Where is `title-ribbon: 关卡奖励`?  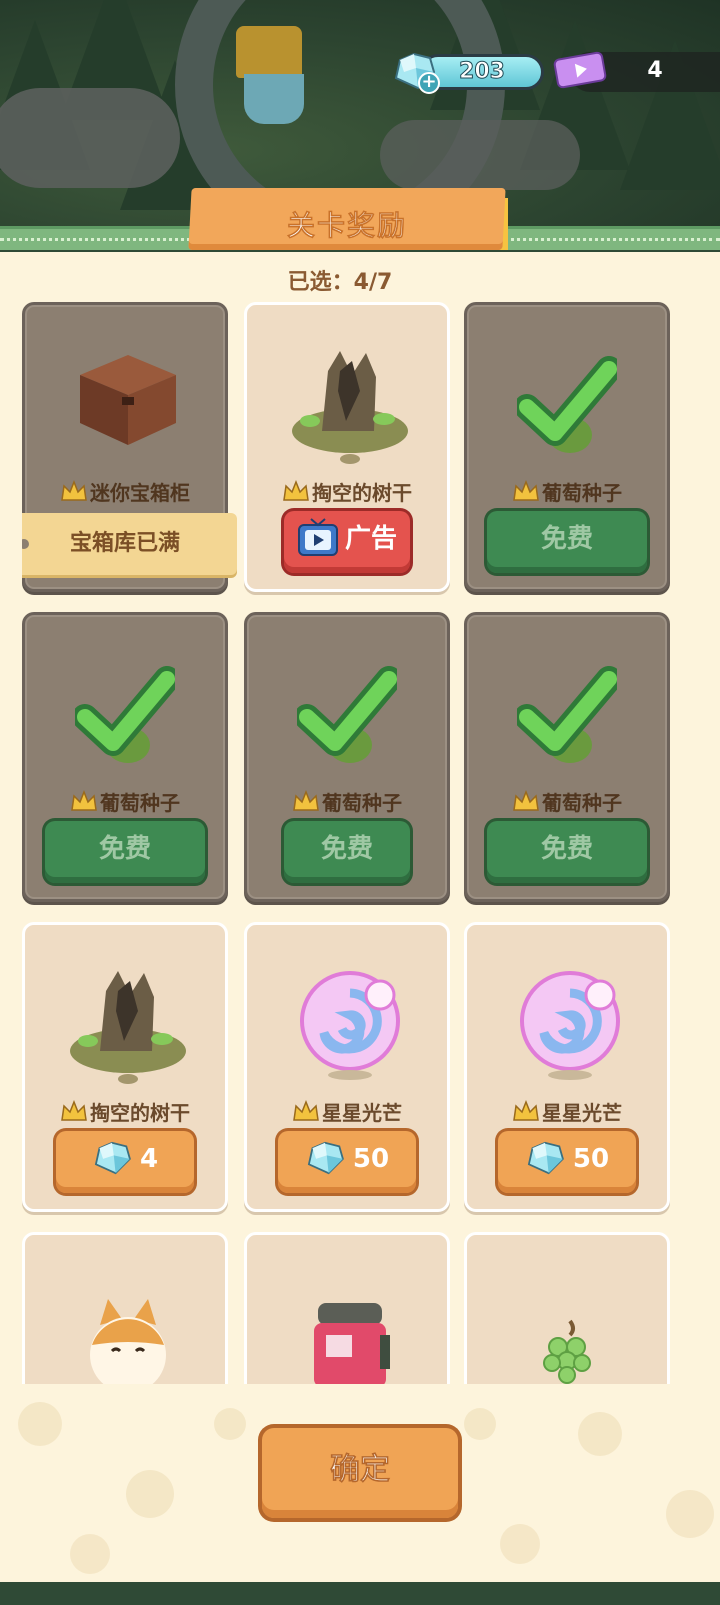 title-ribbon: 关卡奖励 is located at coordinates (348, 221).